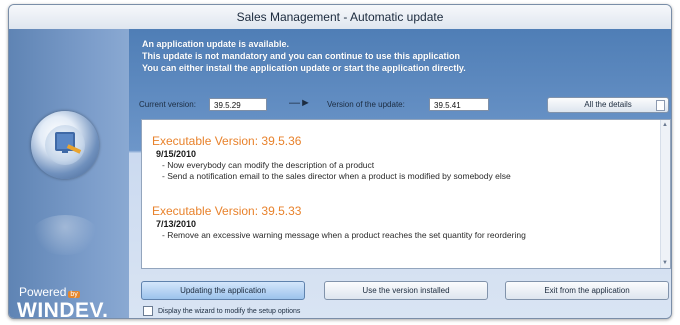  What do you see at coordinates (665, 125) in the screenshot?
I see `scroll-up-icon: ▲` at bounding box center [665, 125].